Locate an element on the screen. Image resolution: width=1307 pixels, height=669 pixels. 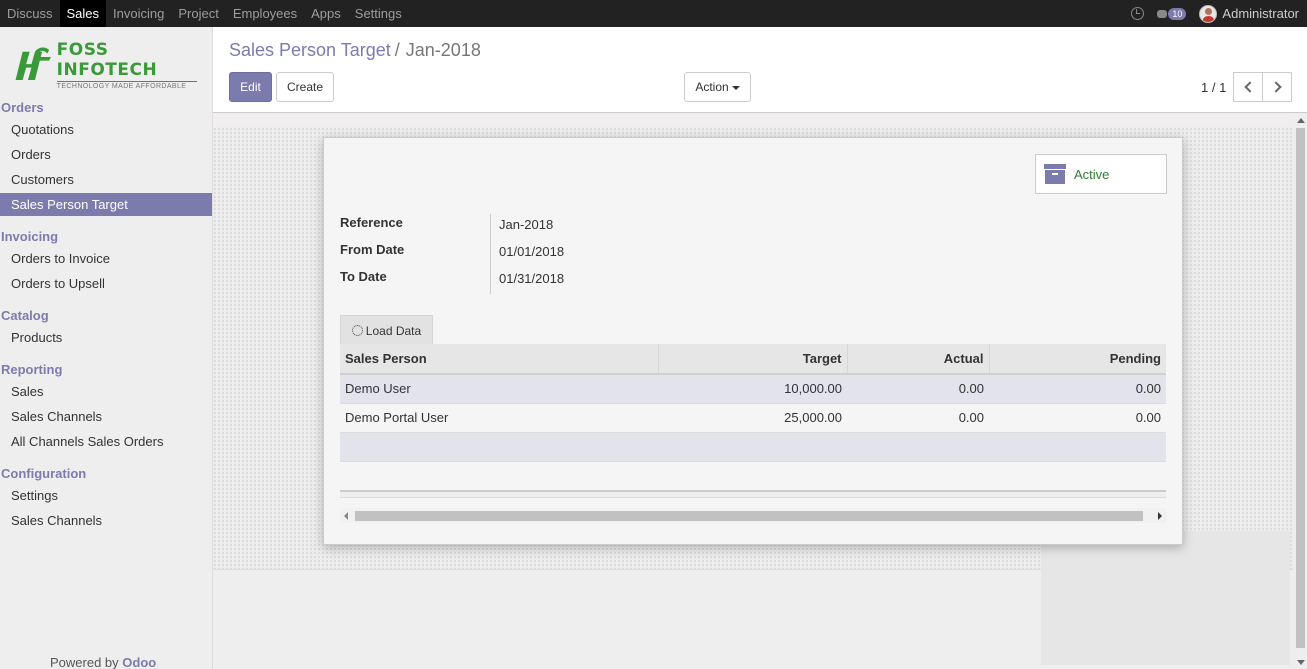
create-button: Create is located at coordinates (305, 87).